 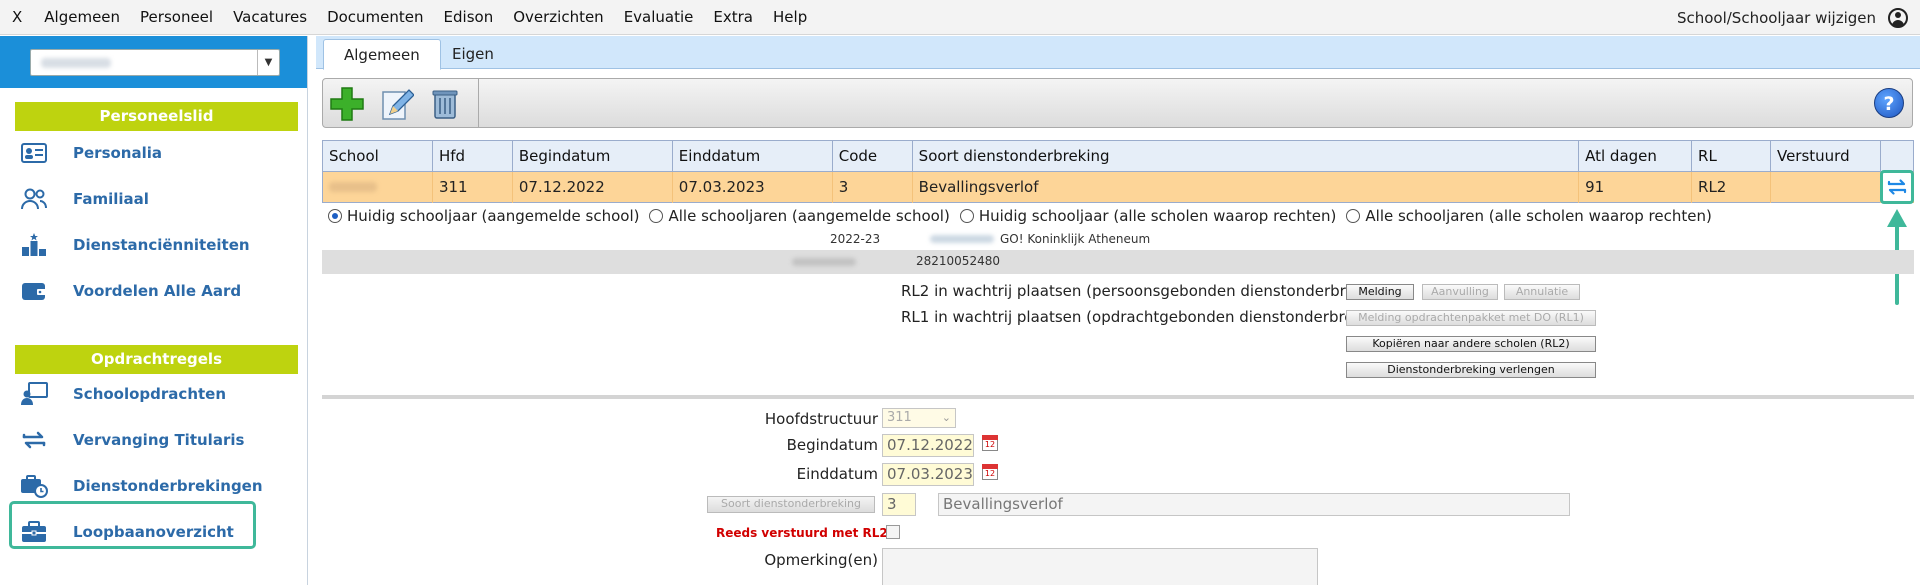 I want to click on cell-atl-dagen: 91, so click(x=1635, y=187).